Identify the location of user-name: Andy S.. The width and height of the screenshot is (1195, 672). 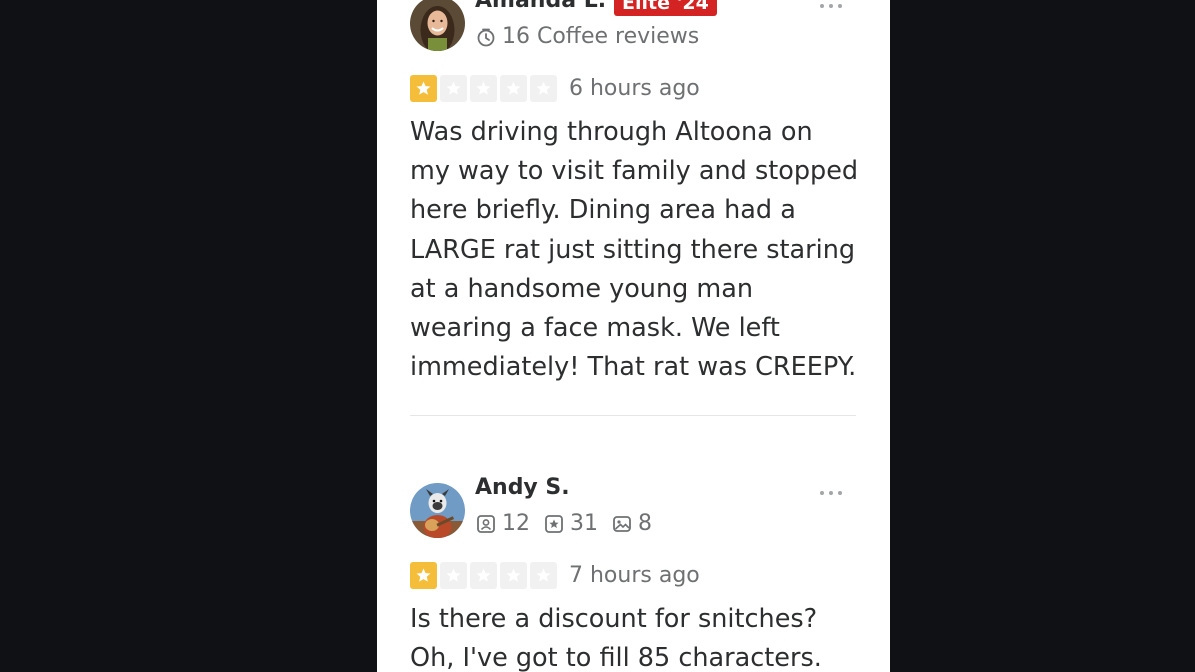
(522, 487).